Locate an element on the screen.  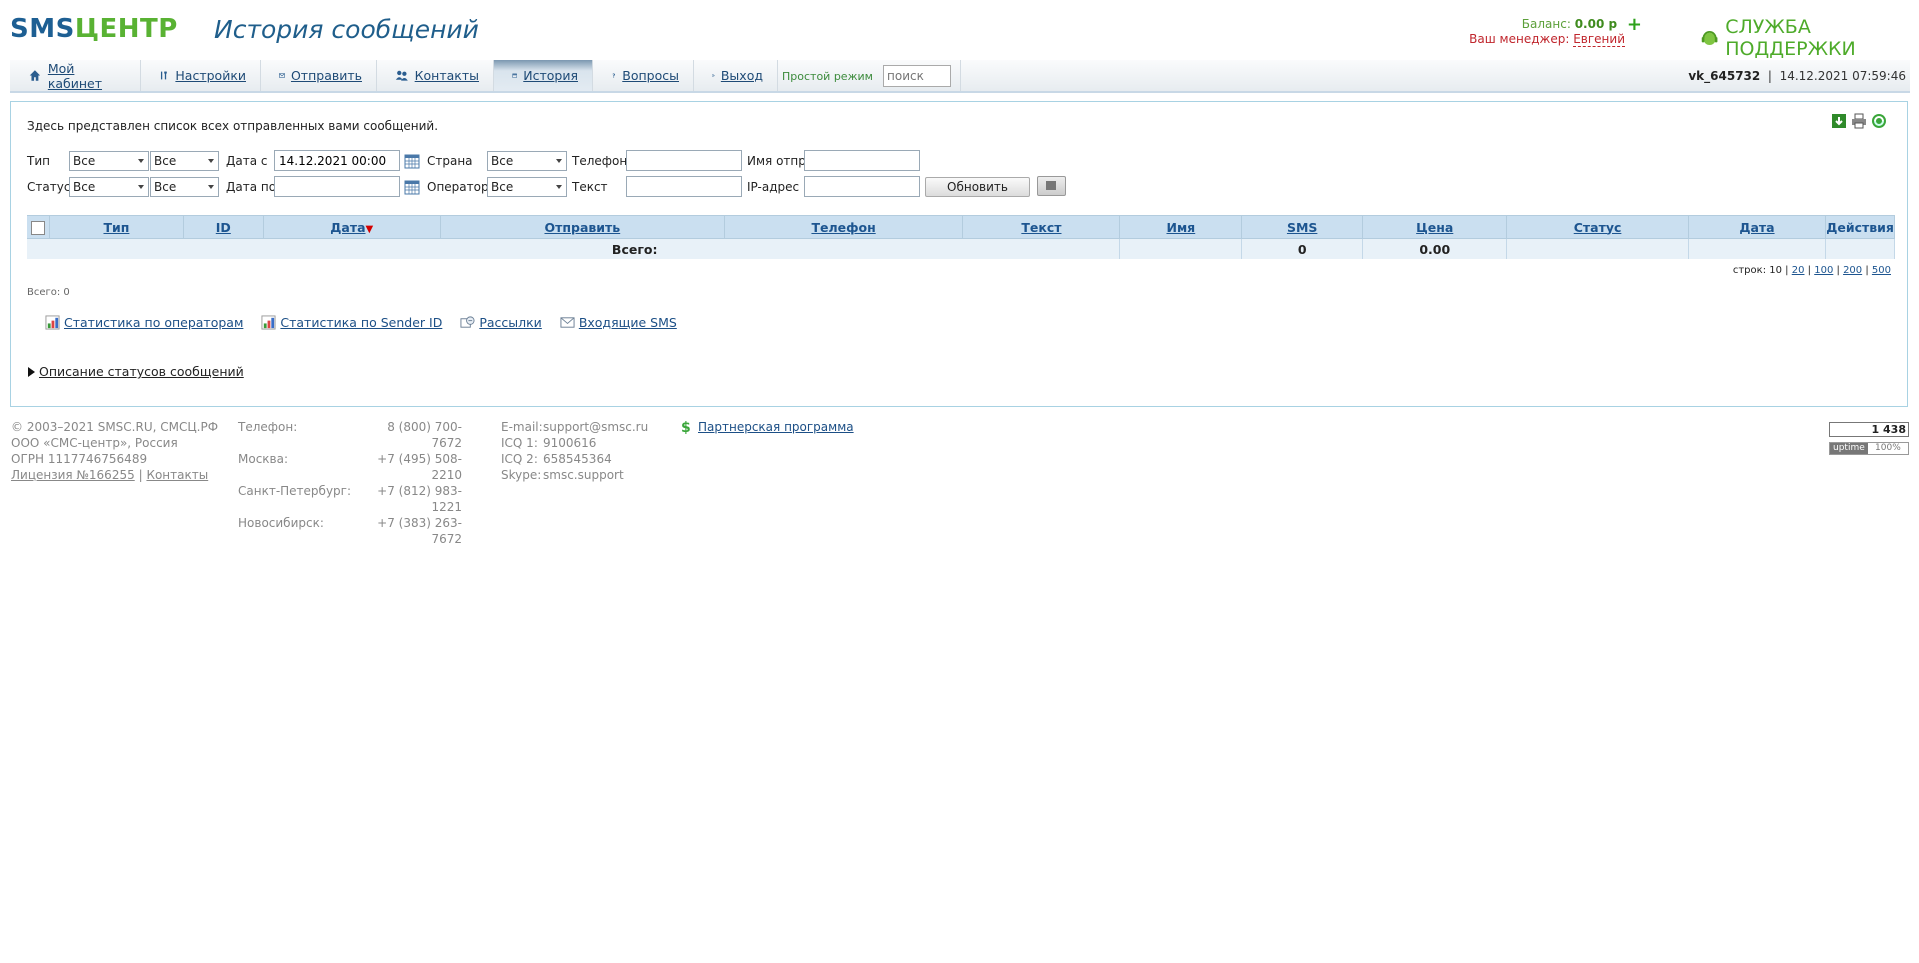
ip-input is located at coordinates (862, 186).